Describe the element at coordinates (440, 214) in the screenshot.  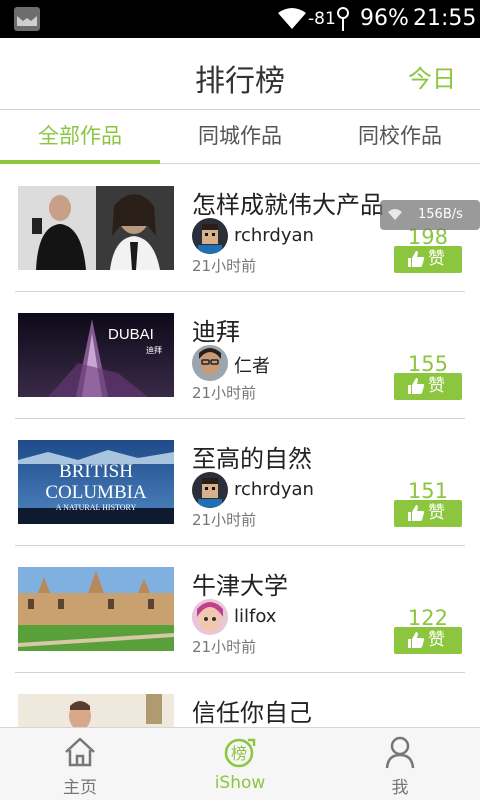
I see `network-speed: 156B/s` at that location.